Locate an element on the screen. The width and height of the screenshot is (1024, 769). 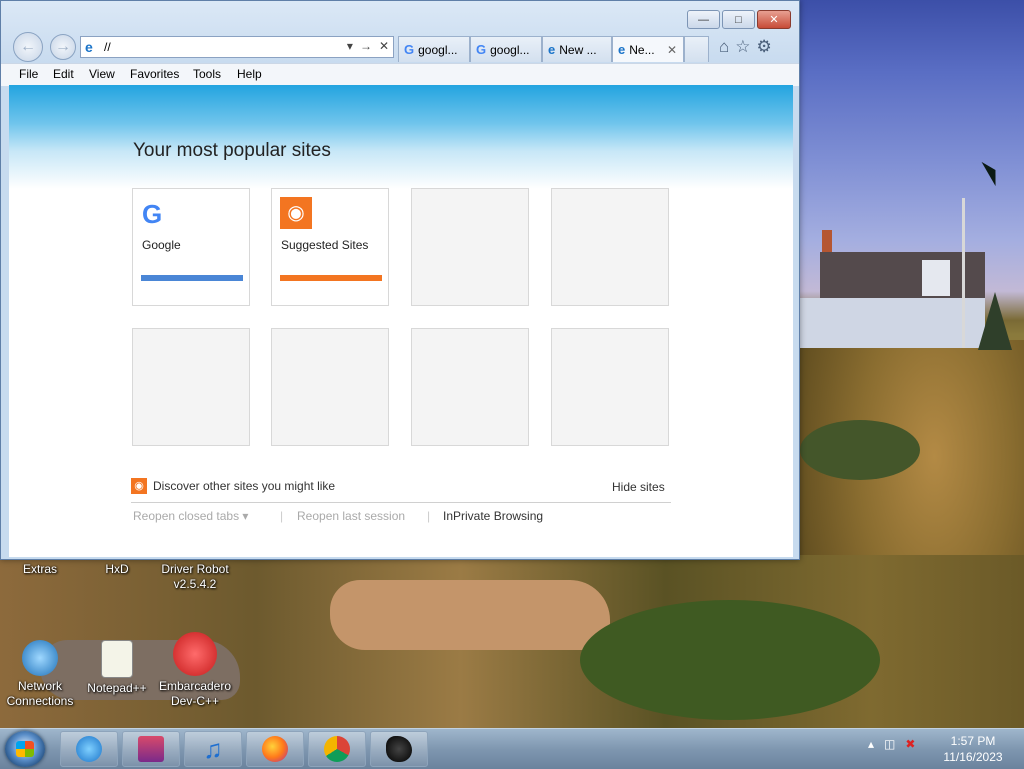
taskbar-inkscape is located at coordinates (399, 749).